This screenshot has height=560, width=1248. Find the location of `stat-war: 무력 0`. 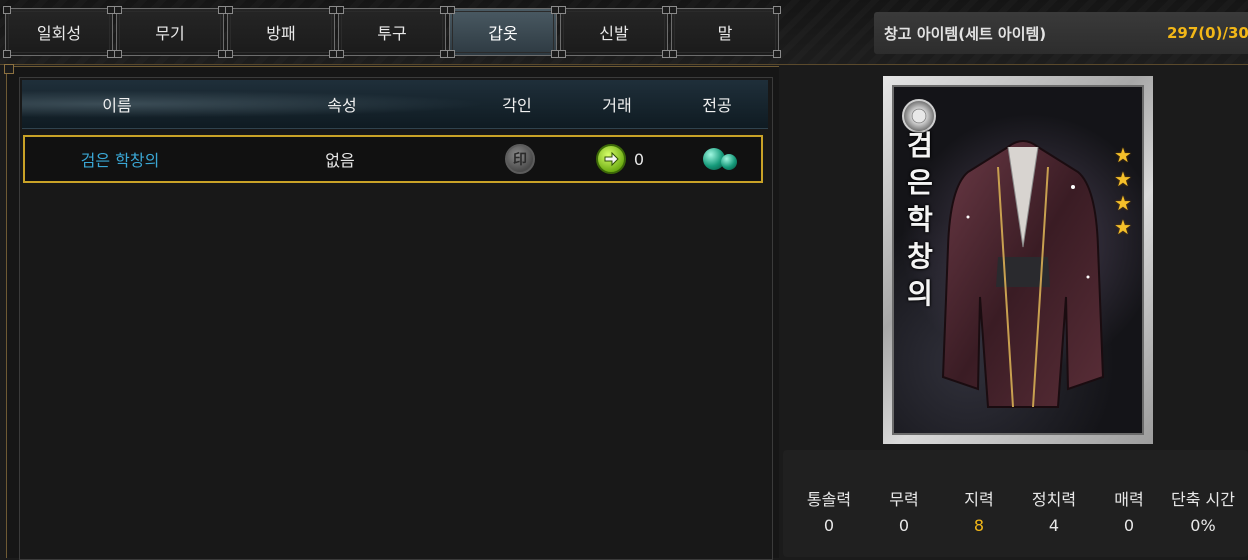

stat-war: 무력 0 is located at coordinates (904, 510).